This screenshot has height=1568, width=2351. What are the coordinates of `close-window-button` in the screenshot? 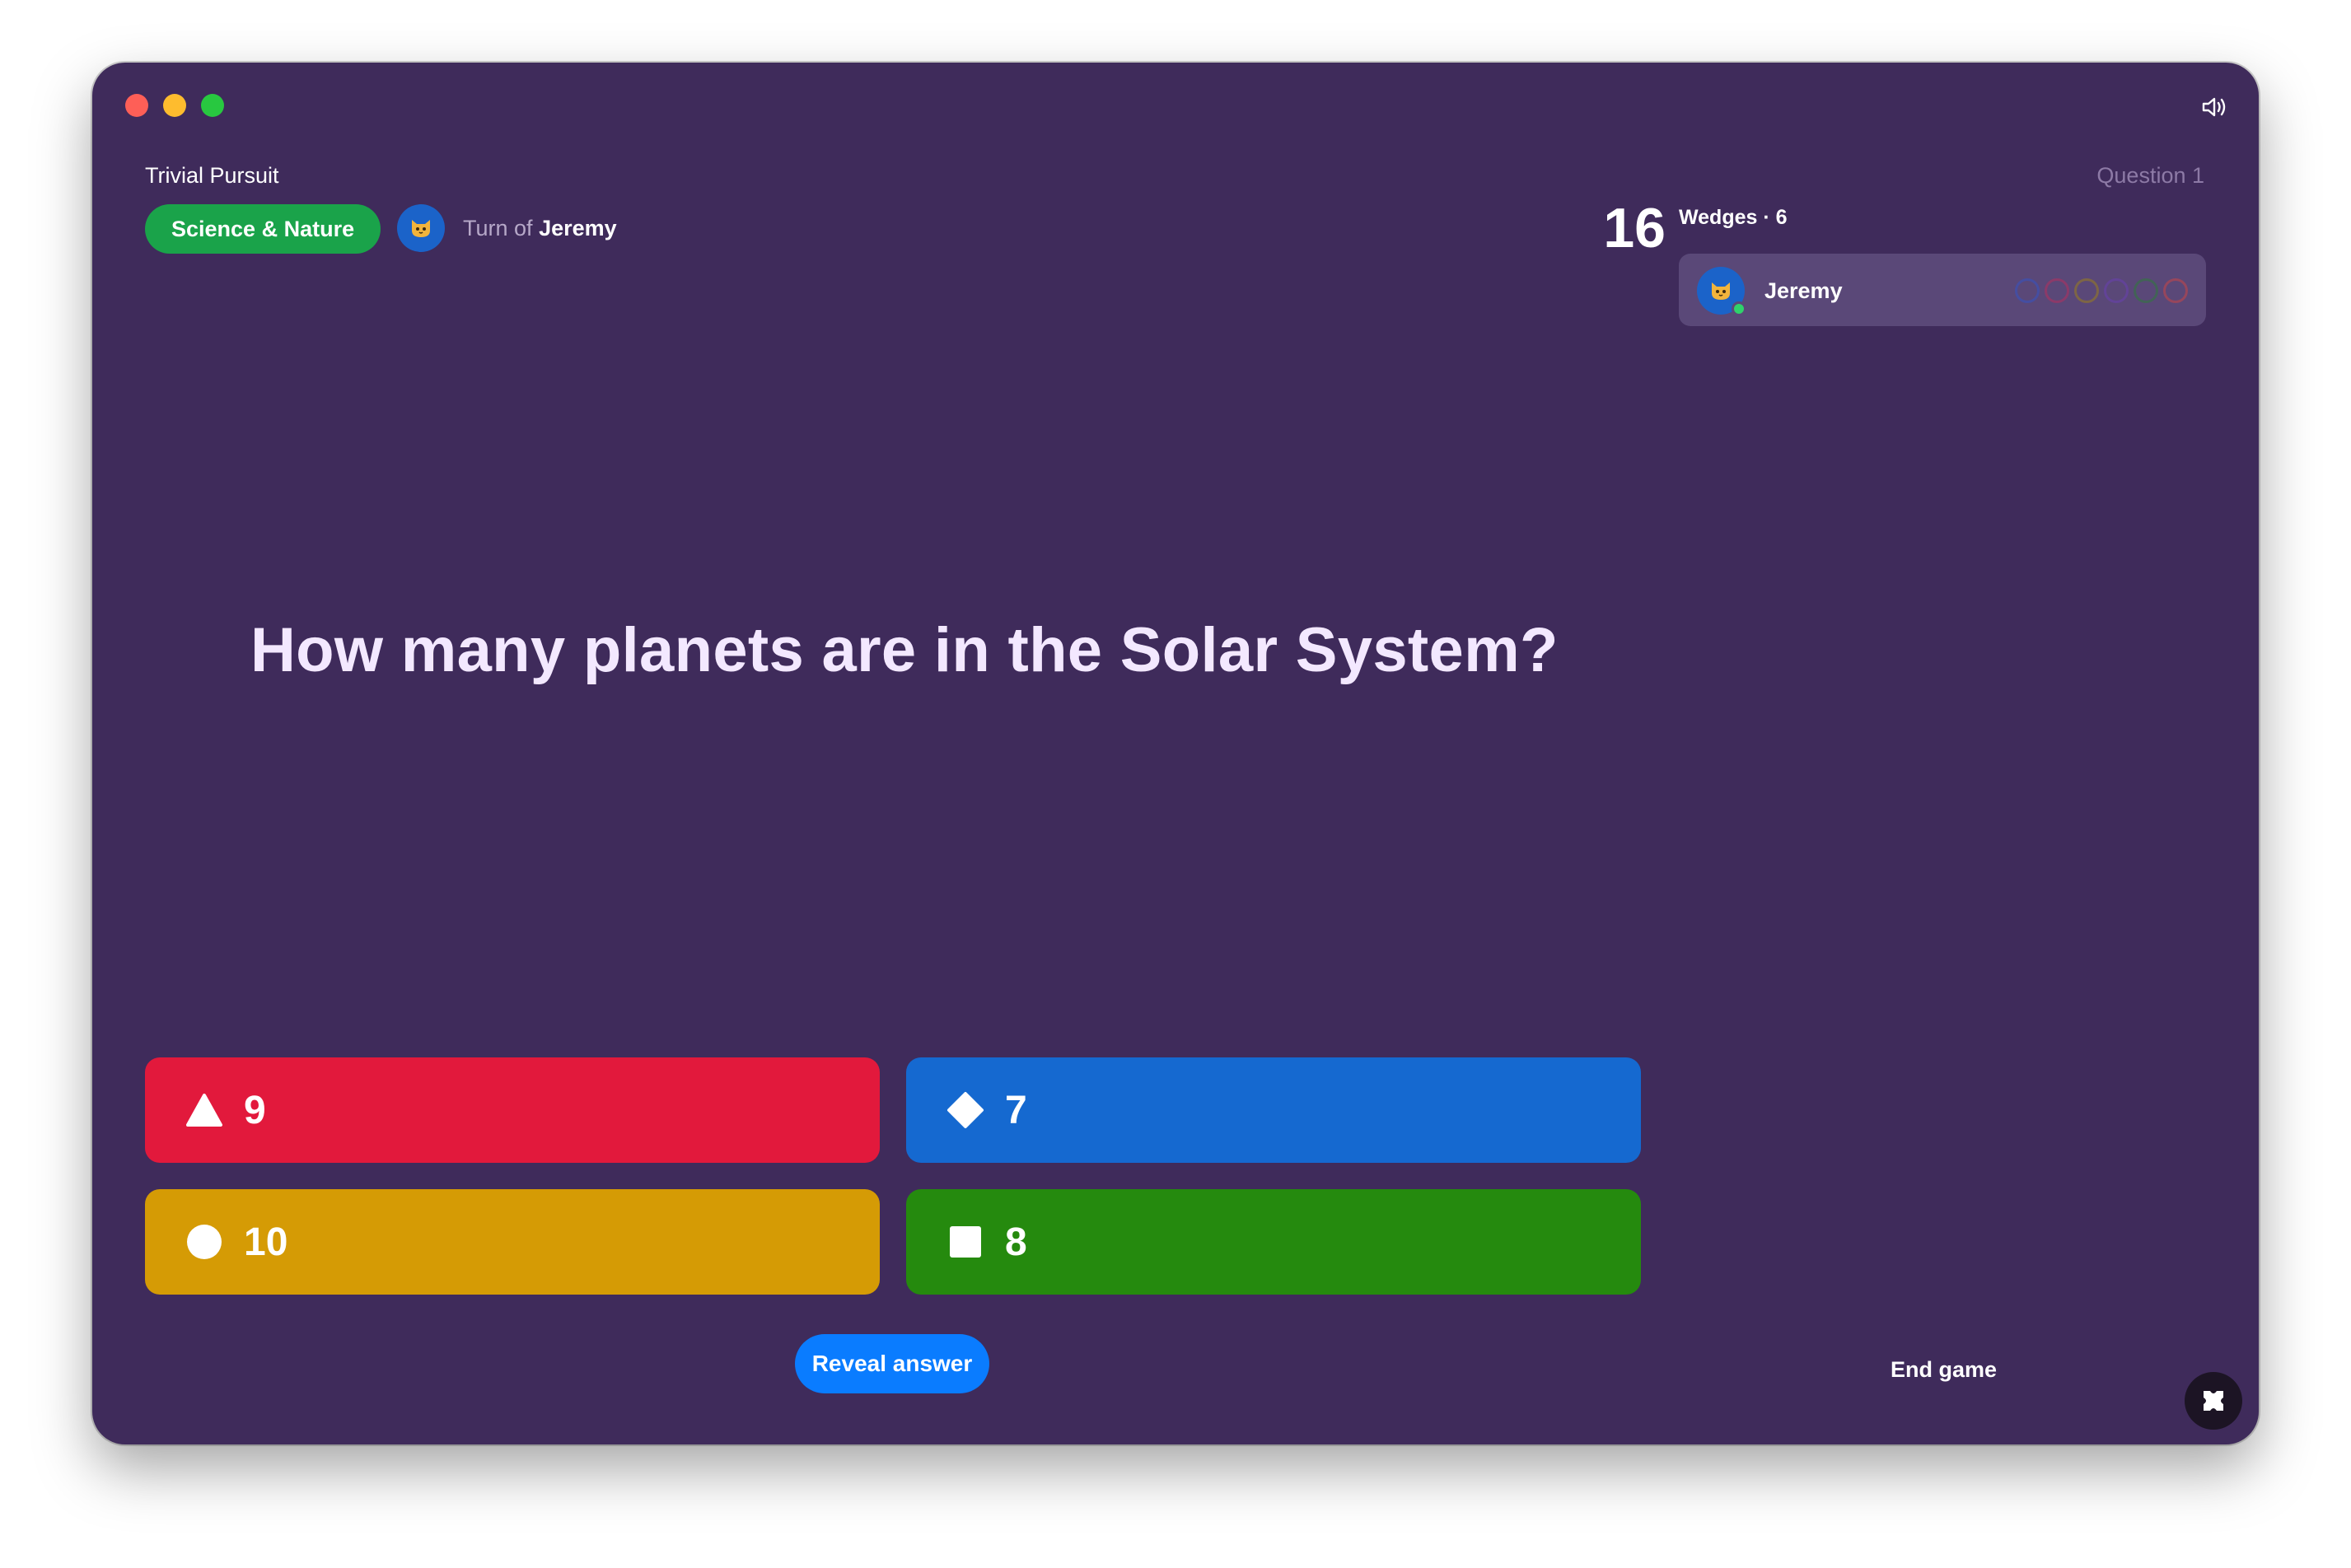 It's located at (136, 105).